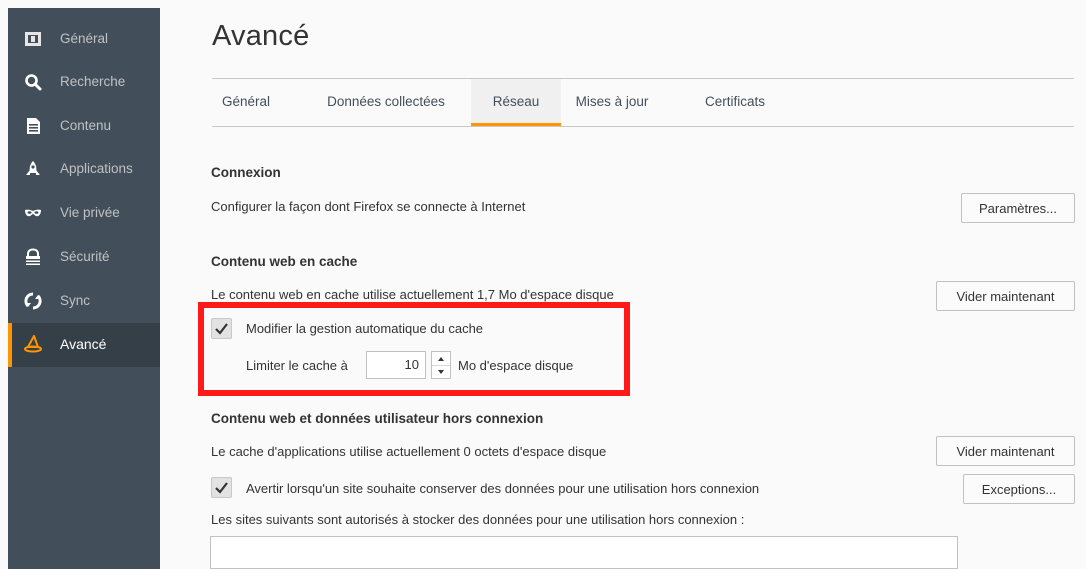 The height and width of the screenshot is (569, 1086). Describe the element at coordinates (93, 81) in the screenshot. I see `sidebar-item-label: Recherche` at that location.